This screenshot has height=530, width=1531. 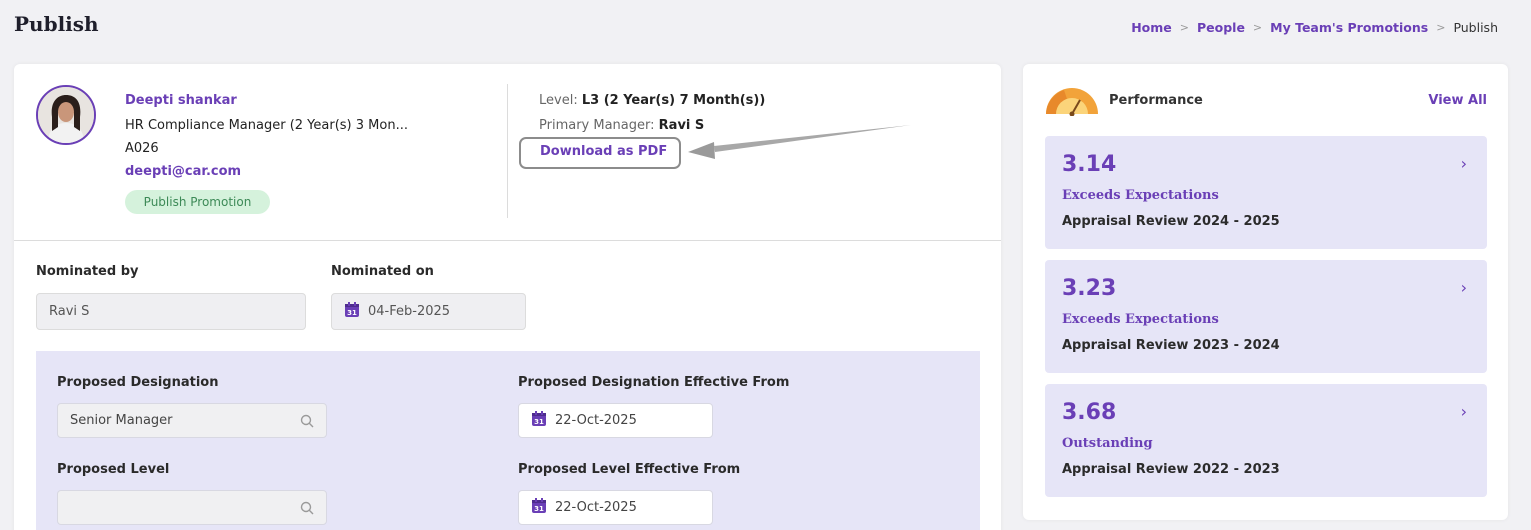 I want to click on nominated-by-label: Nominated by, so click(x=87, y=271).